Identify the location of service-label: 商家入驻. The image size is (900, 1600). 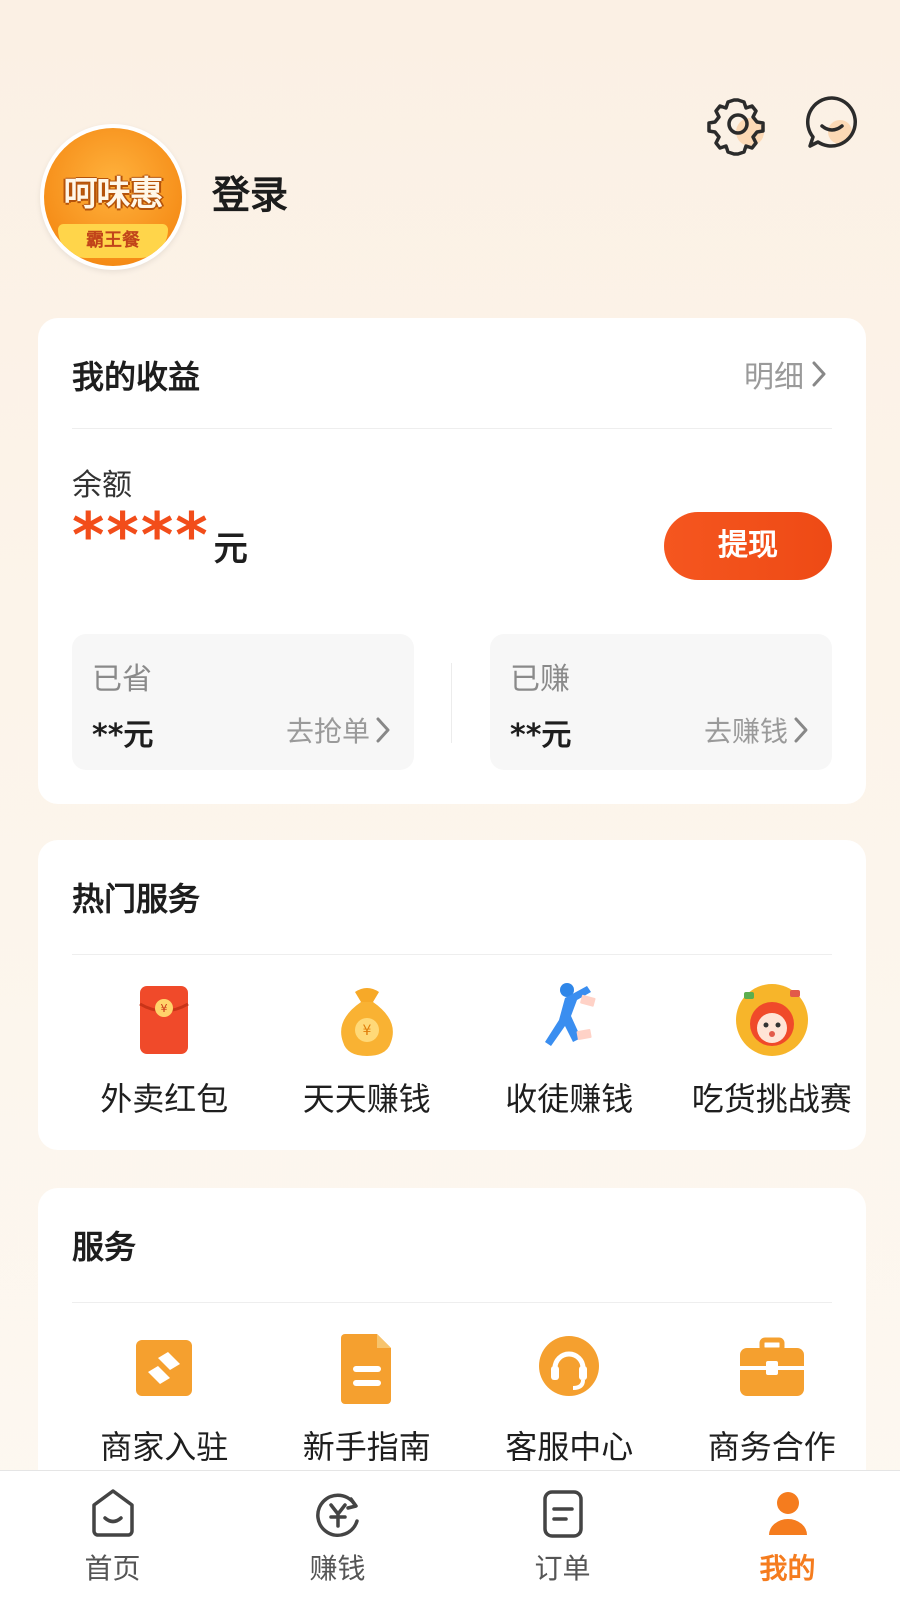
(164, 1447).